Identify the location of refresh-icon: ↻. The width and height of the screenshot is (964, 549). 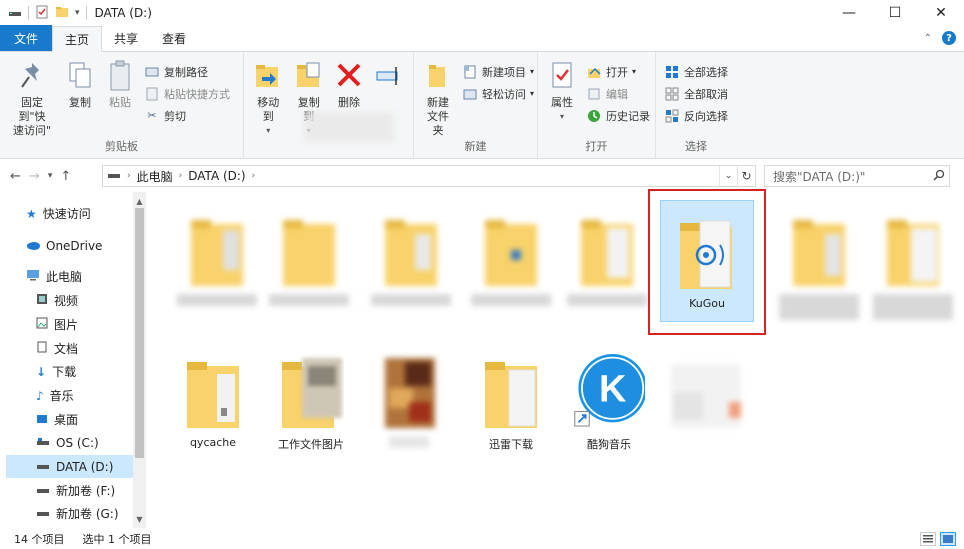
(746, 176).